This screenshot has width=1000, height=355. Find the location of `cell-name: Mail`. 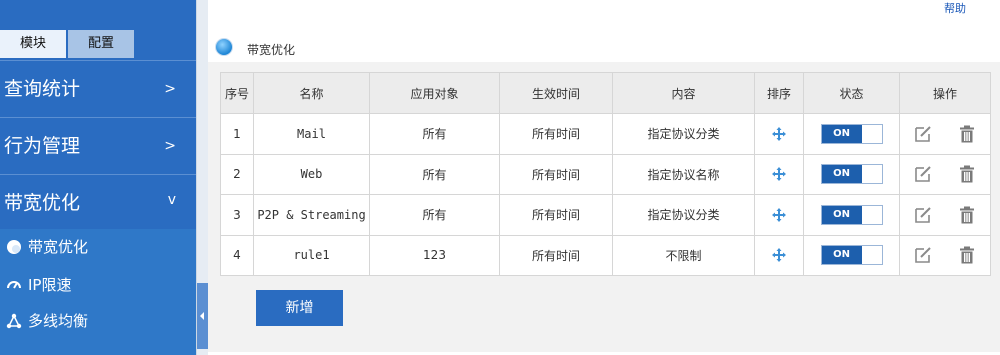

cell-name: Mail is located at coordinates (311, 134).